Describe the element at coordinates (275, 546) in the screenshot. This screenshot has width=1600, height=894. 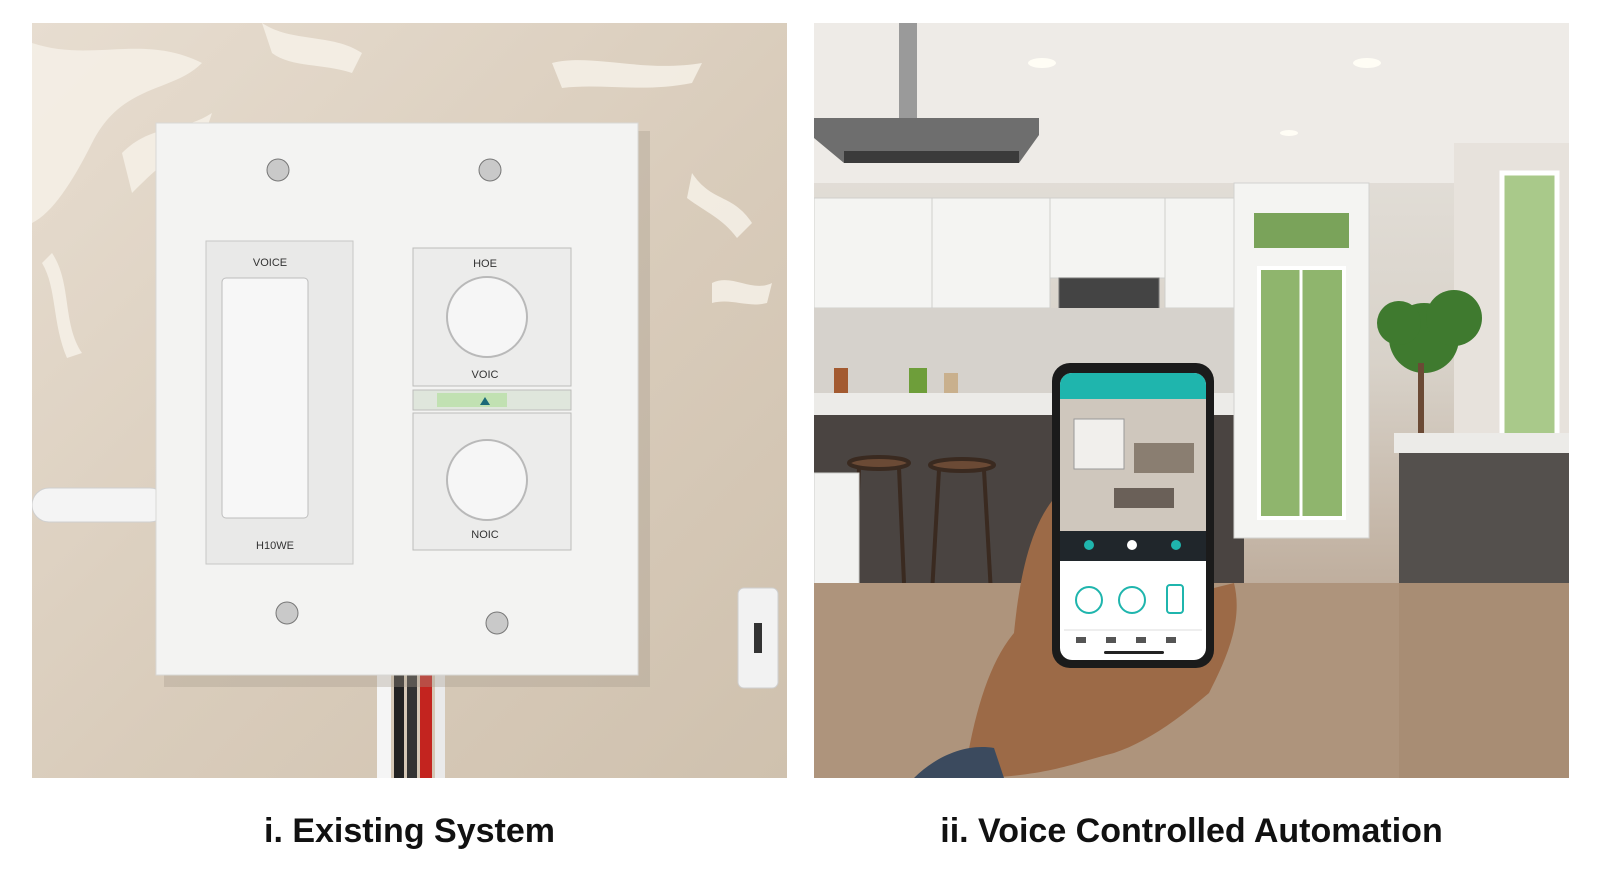
I see `rocker-bottom-label: H10WE` at that location.